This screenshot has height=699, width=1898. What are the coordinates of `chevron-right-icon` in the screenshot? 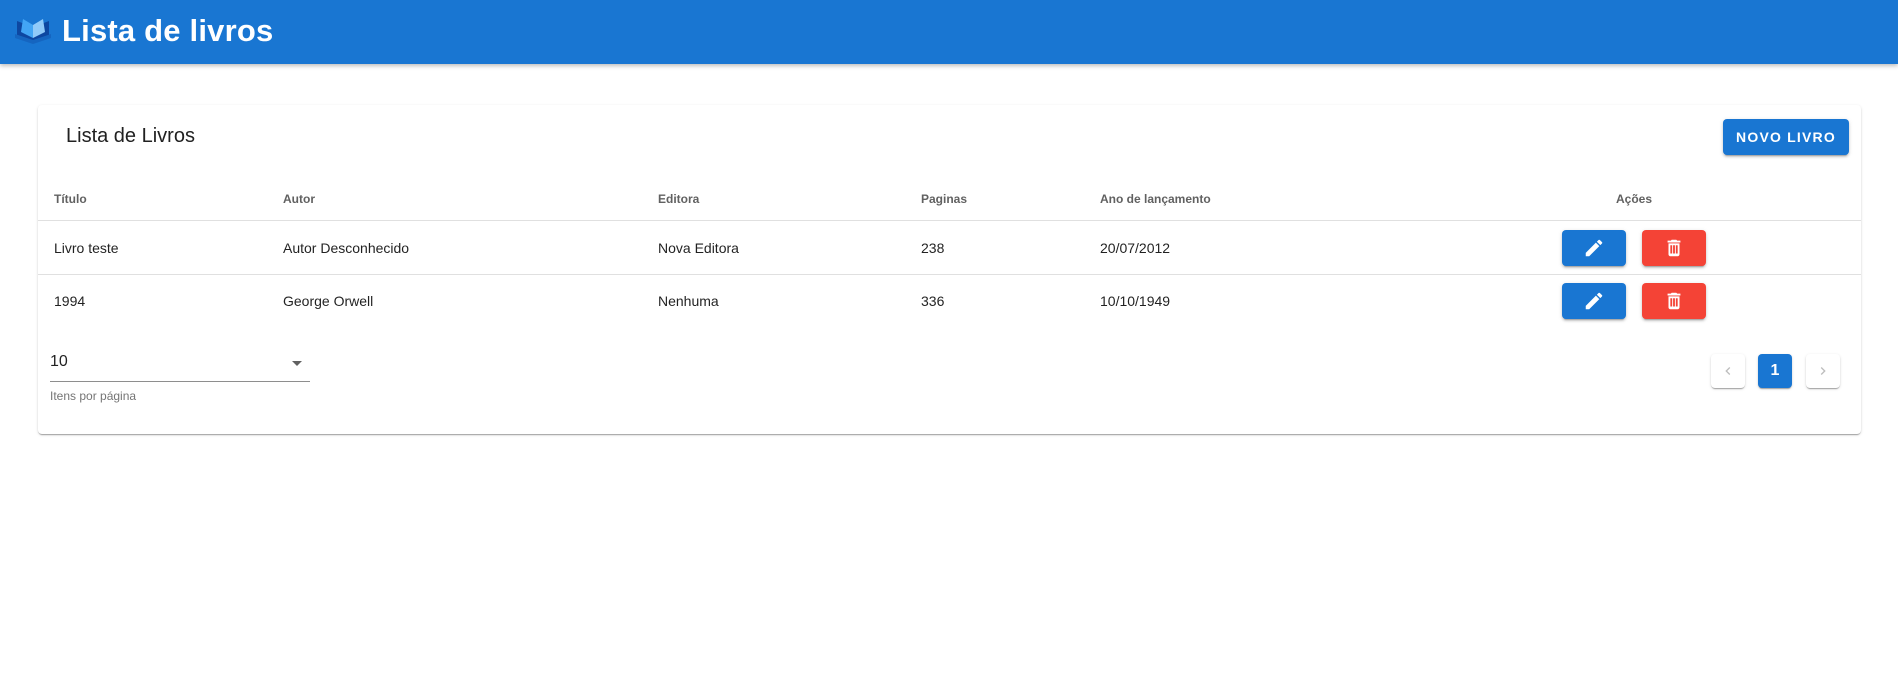 It's located at (1823, 371).